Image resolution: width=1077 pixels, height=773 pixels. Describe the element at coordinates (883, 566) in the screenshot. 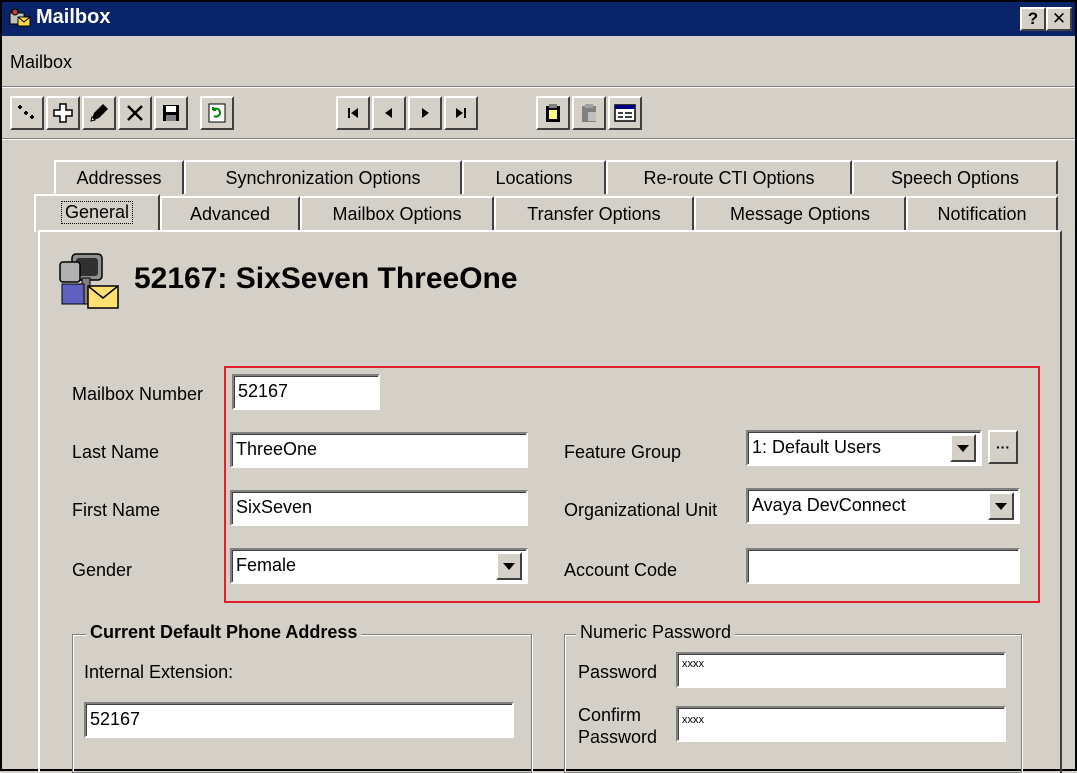

I see `account-code-field` at that location.